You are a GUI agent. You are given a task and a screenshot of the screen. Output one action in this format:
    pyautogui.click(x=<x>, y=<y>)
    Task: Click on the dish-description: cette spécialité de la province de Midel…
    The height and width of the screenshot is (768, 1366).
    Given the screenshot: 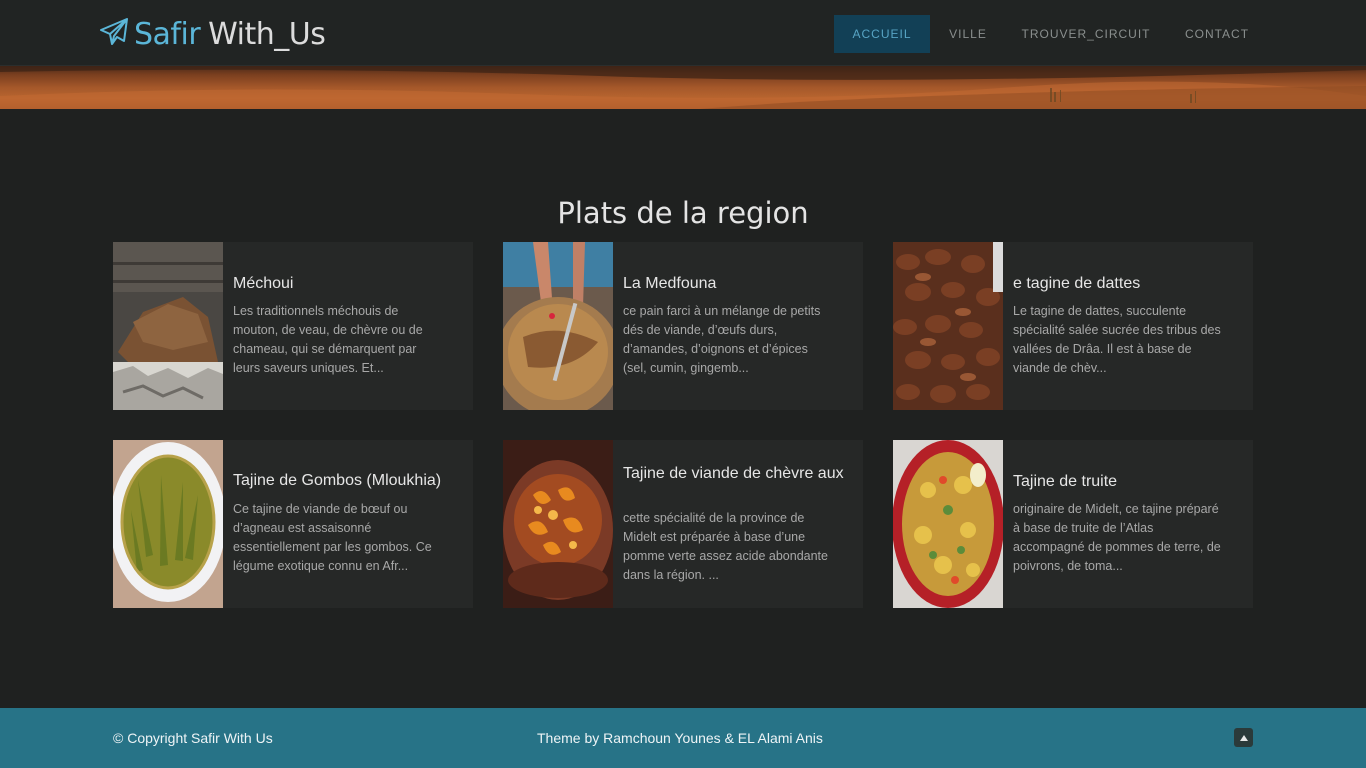 What is the action you would take?
    pyautogui.click(x=725, y=546)
    